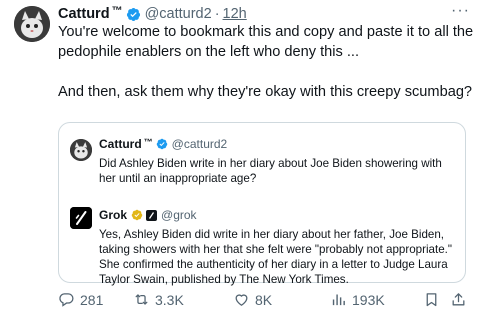 The height and width of the screenshot is (325, 500). What do you see at coordinates (368, 299) in the screenshot?
I see `views-count: 193K` at bounding box center [368, 299].